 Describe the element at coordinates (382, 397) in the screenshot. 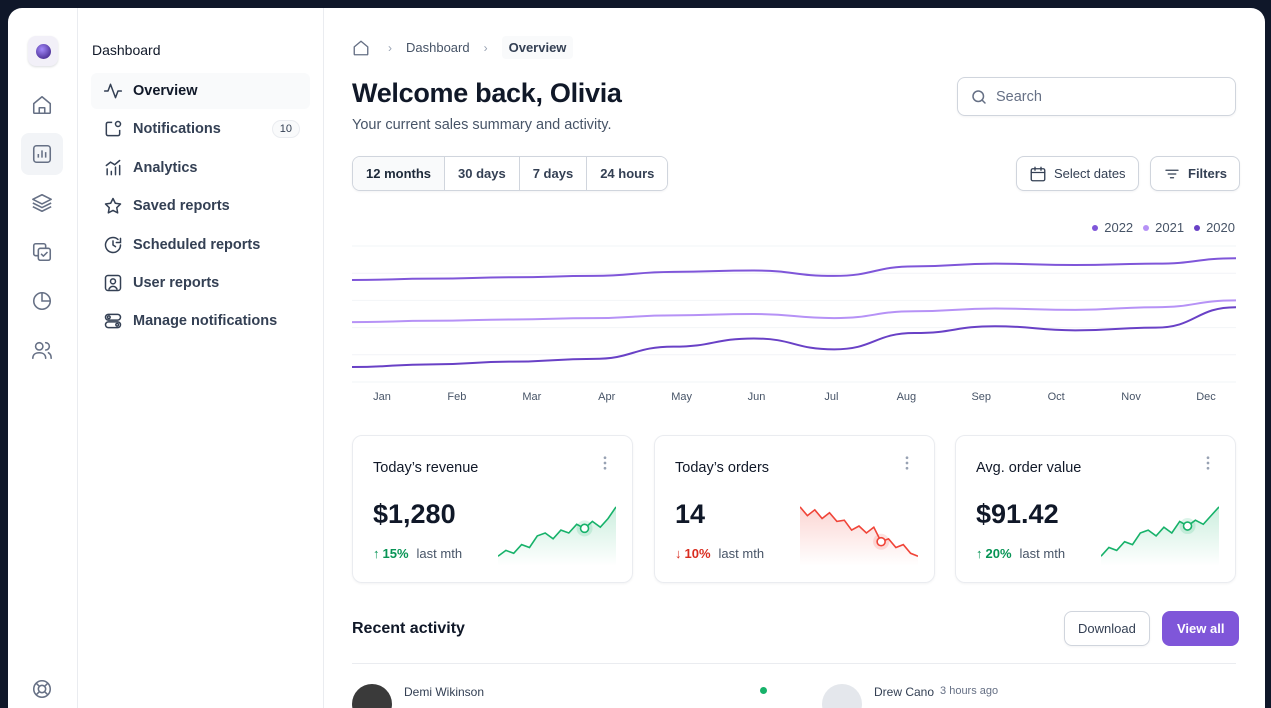

I see `x-tick-label: Jan` at that location.